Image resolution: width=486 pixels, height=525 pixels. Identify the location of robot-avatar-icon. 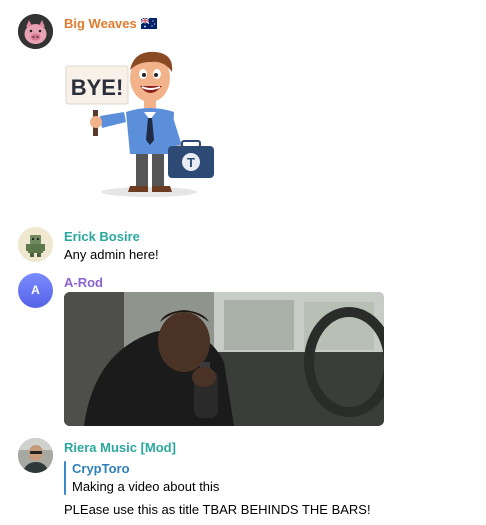
(35, 244).